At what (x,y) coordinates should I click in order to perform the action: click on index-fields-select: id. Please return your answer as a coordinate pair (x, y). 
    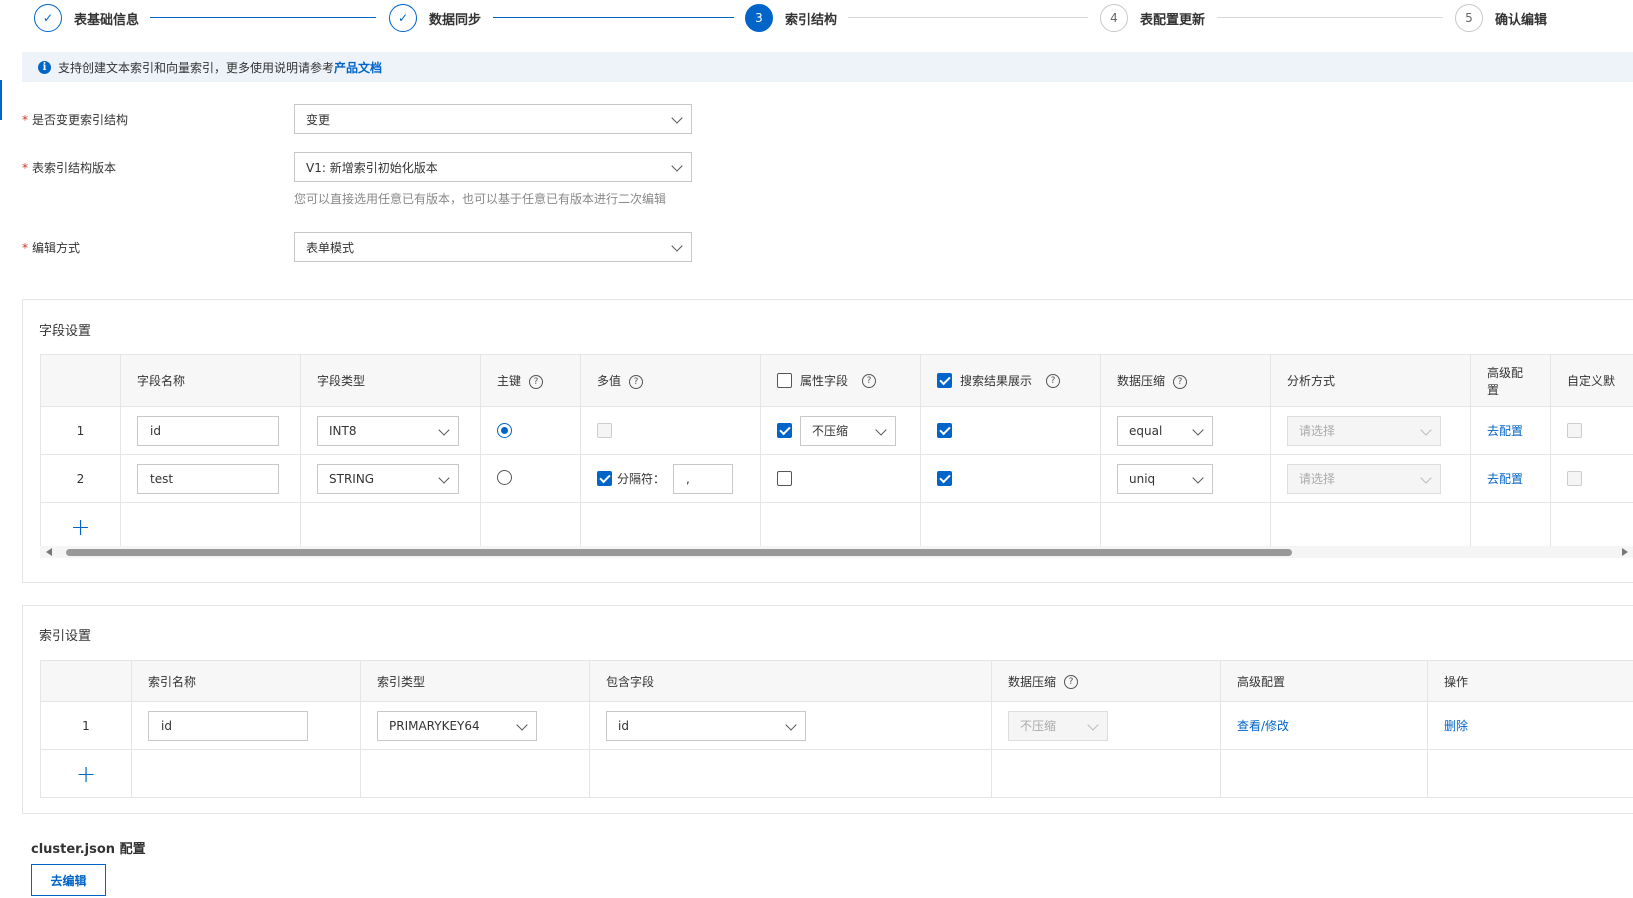
    Looking at the image, I should click on (706, 725).